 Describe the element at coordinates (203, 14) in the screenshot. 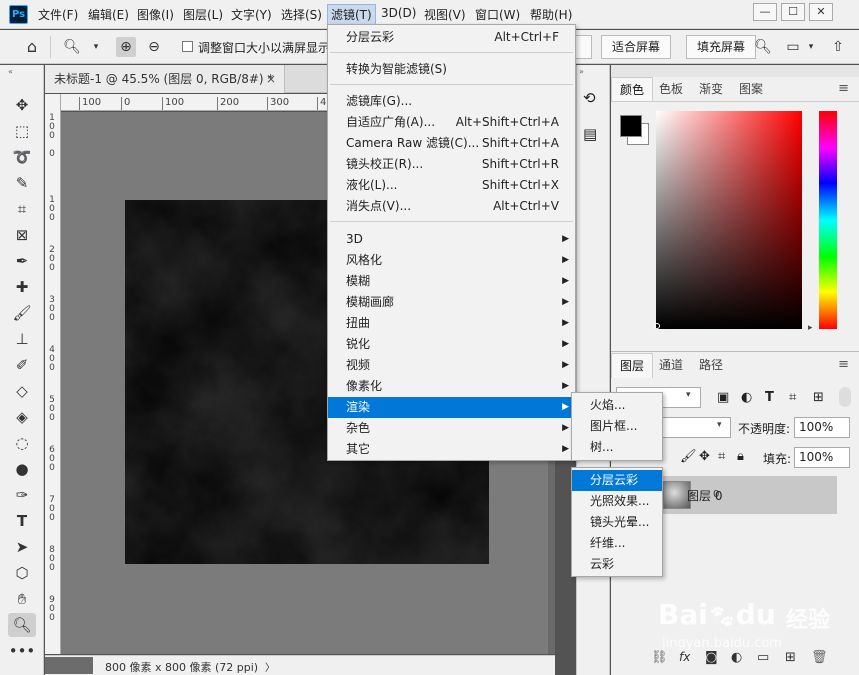

I see `menu-layer: 图层(L)` at that location.